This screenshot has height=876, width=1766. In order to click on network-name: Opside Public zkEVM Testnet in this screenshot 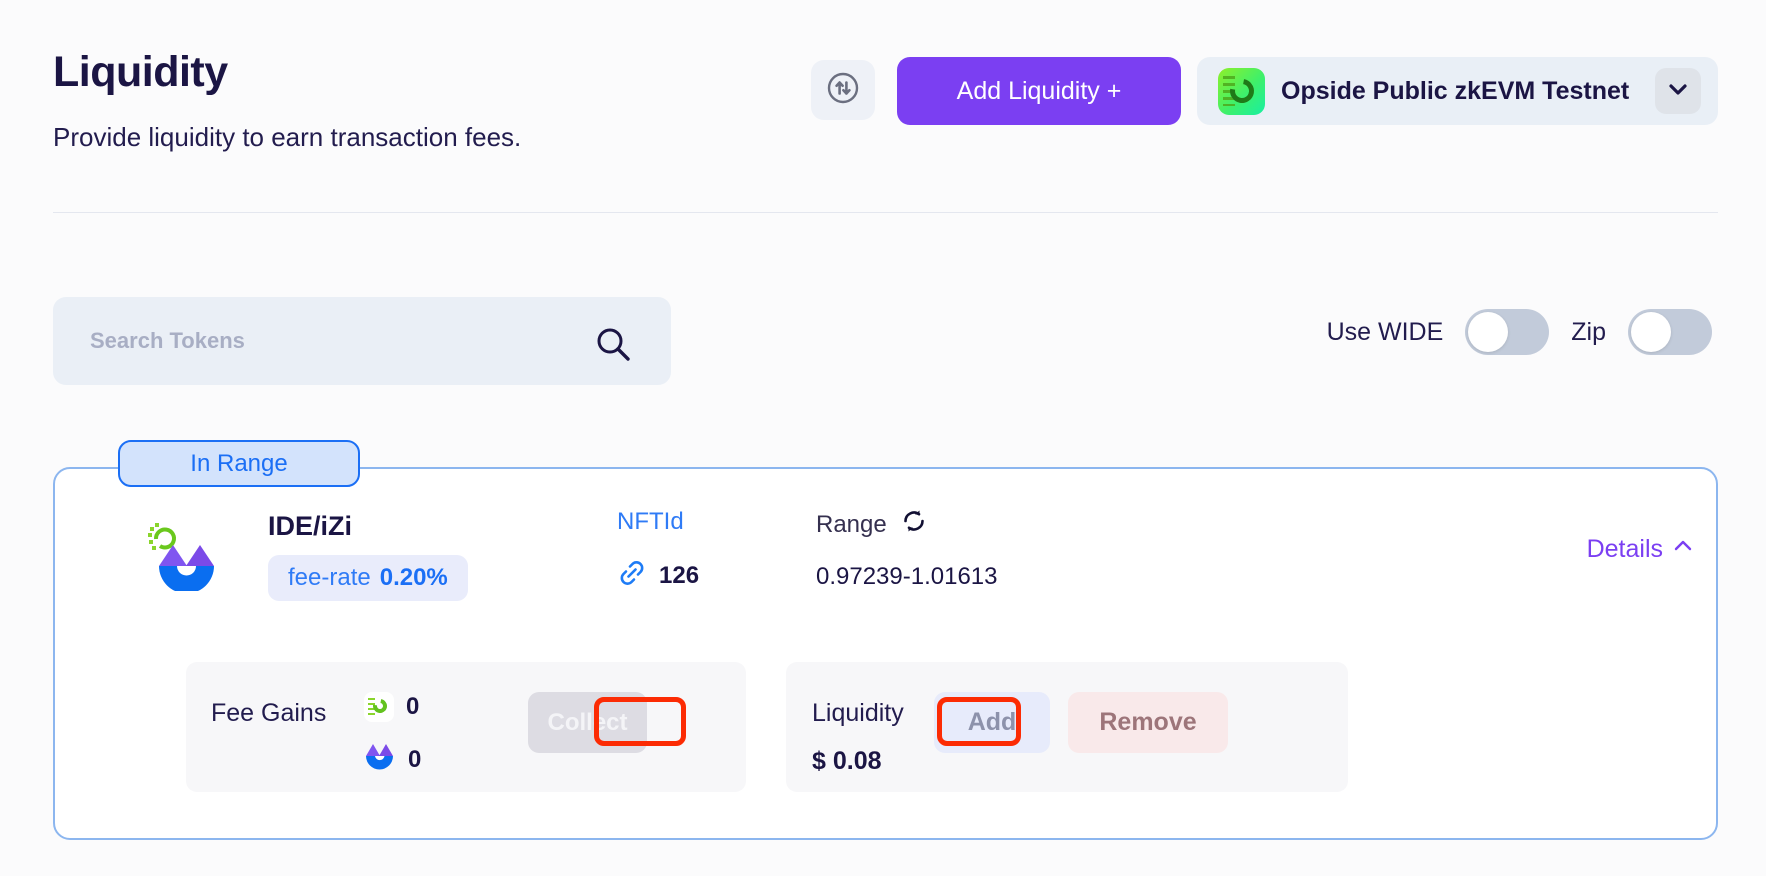, I will do `click(1455, 90)`.